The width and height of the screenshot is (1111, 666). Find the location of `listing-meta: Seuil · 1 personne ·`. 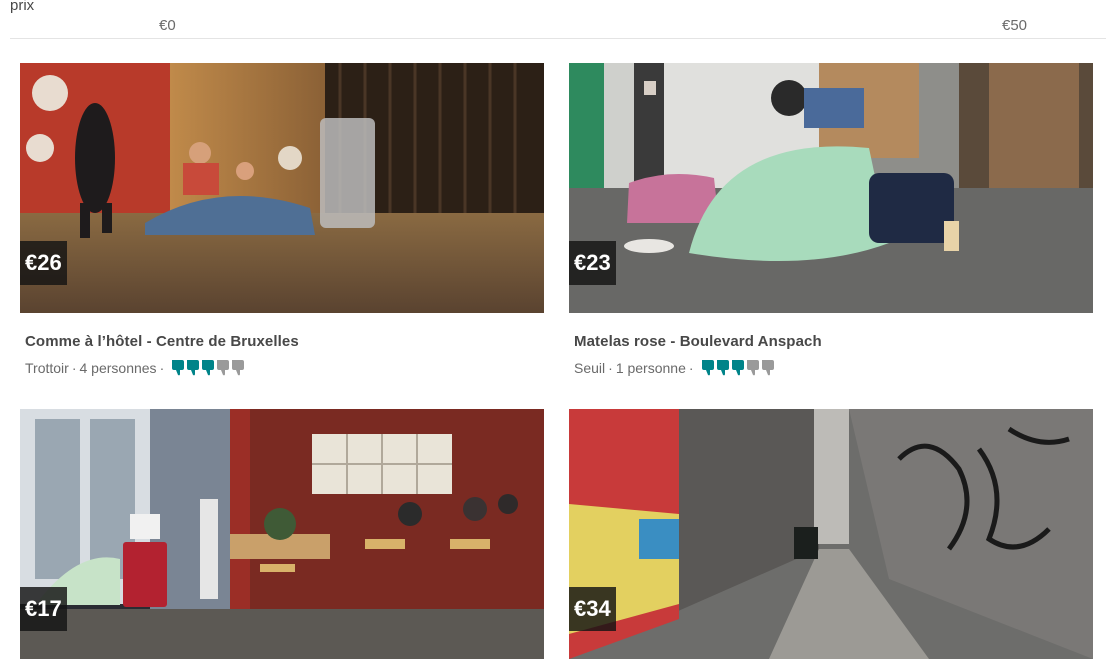

listing-meta: Seuil · 1 personne · is located at coordinates (833, 367).